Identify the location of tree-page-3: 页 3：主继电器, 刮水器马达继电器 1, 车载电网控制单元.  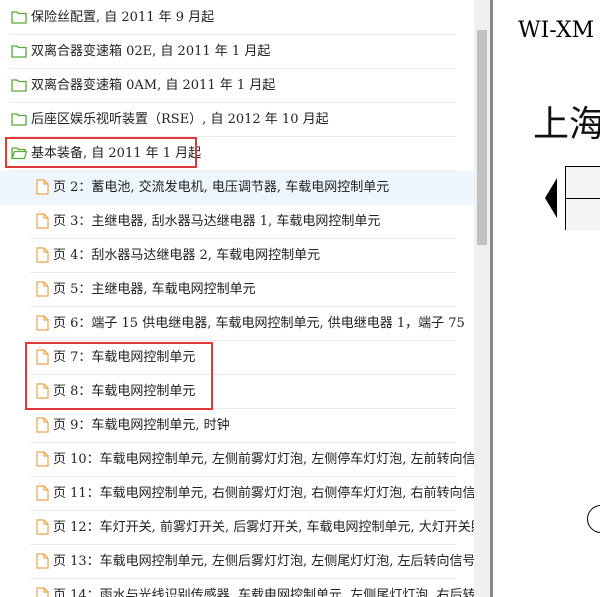
(237, 222).